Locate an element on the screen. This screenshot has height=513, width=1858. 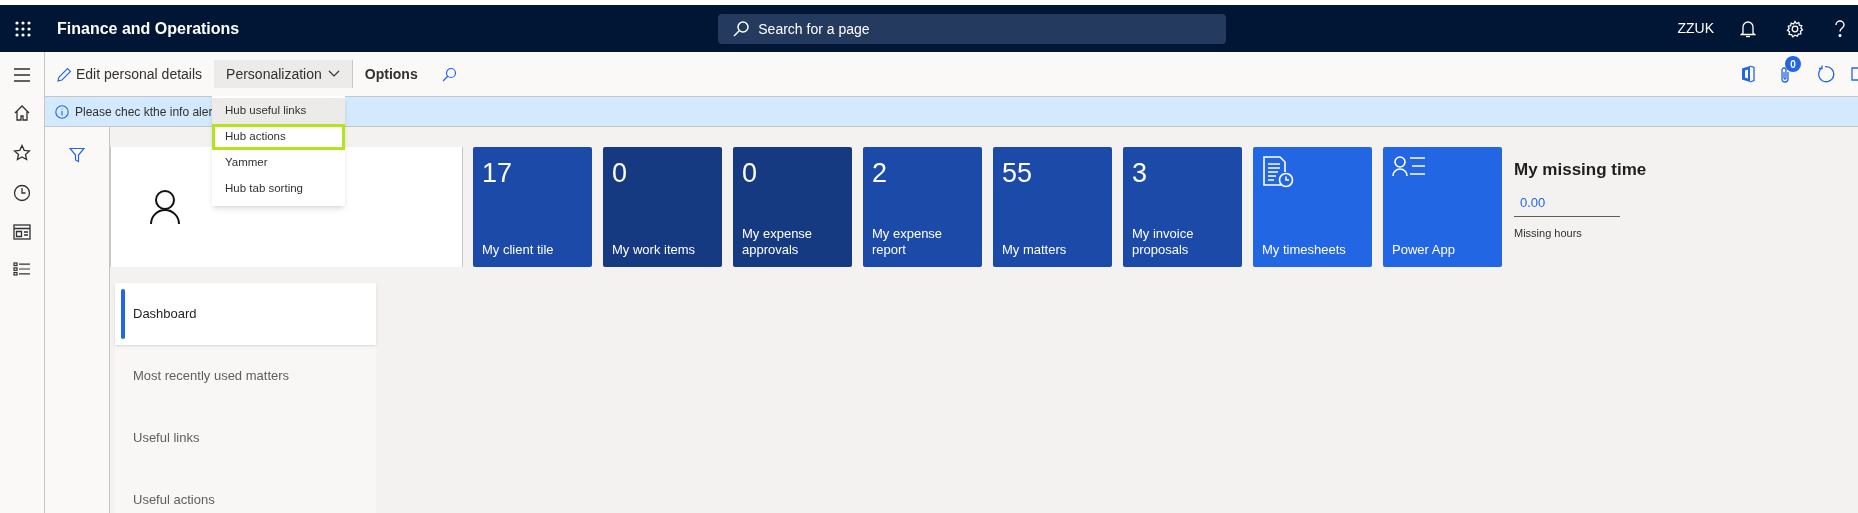
dashboard-tile: 17 My client tile is located at coordinates (532, 207).